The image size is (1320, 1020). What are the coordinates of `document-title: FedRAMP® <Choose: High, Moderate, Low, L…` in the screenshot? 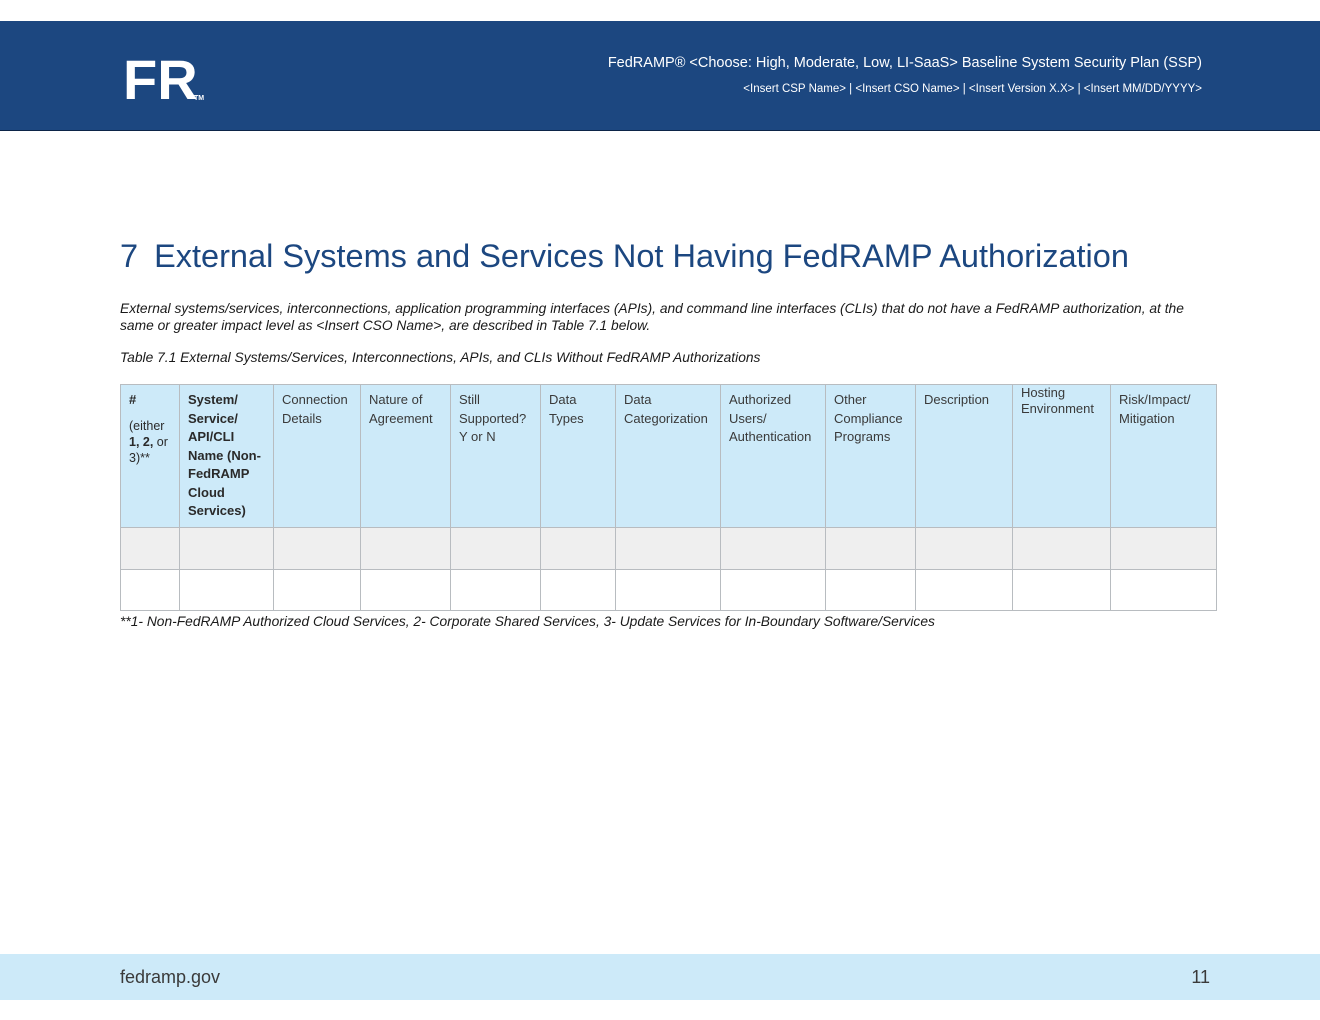 It's located at (904, 63).